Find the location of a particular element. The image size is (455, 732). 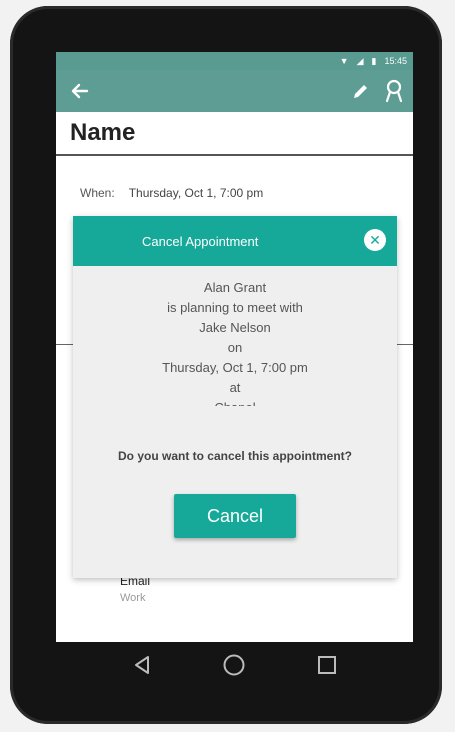

back-arrow-icon is located at coordinates (80, 91).